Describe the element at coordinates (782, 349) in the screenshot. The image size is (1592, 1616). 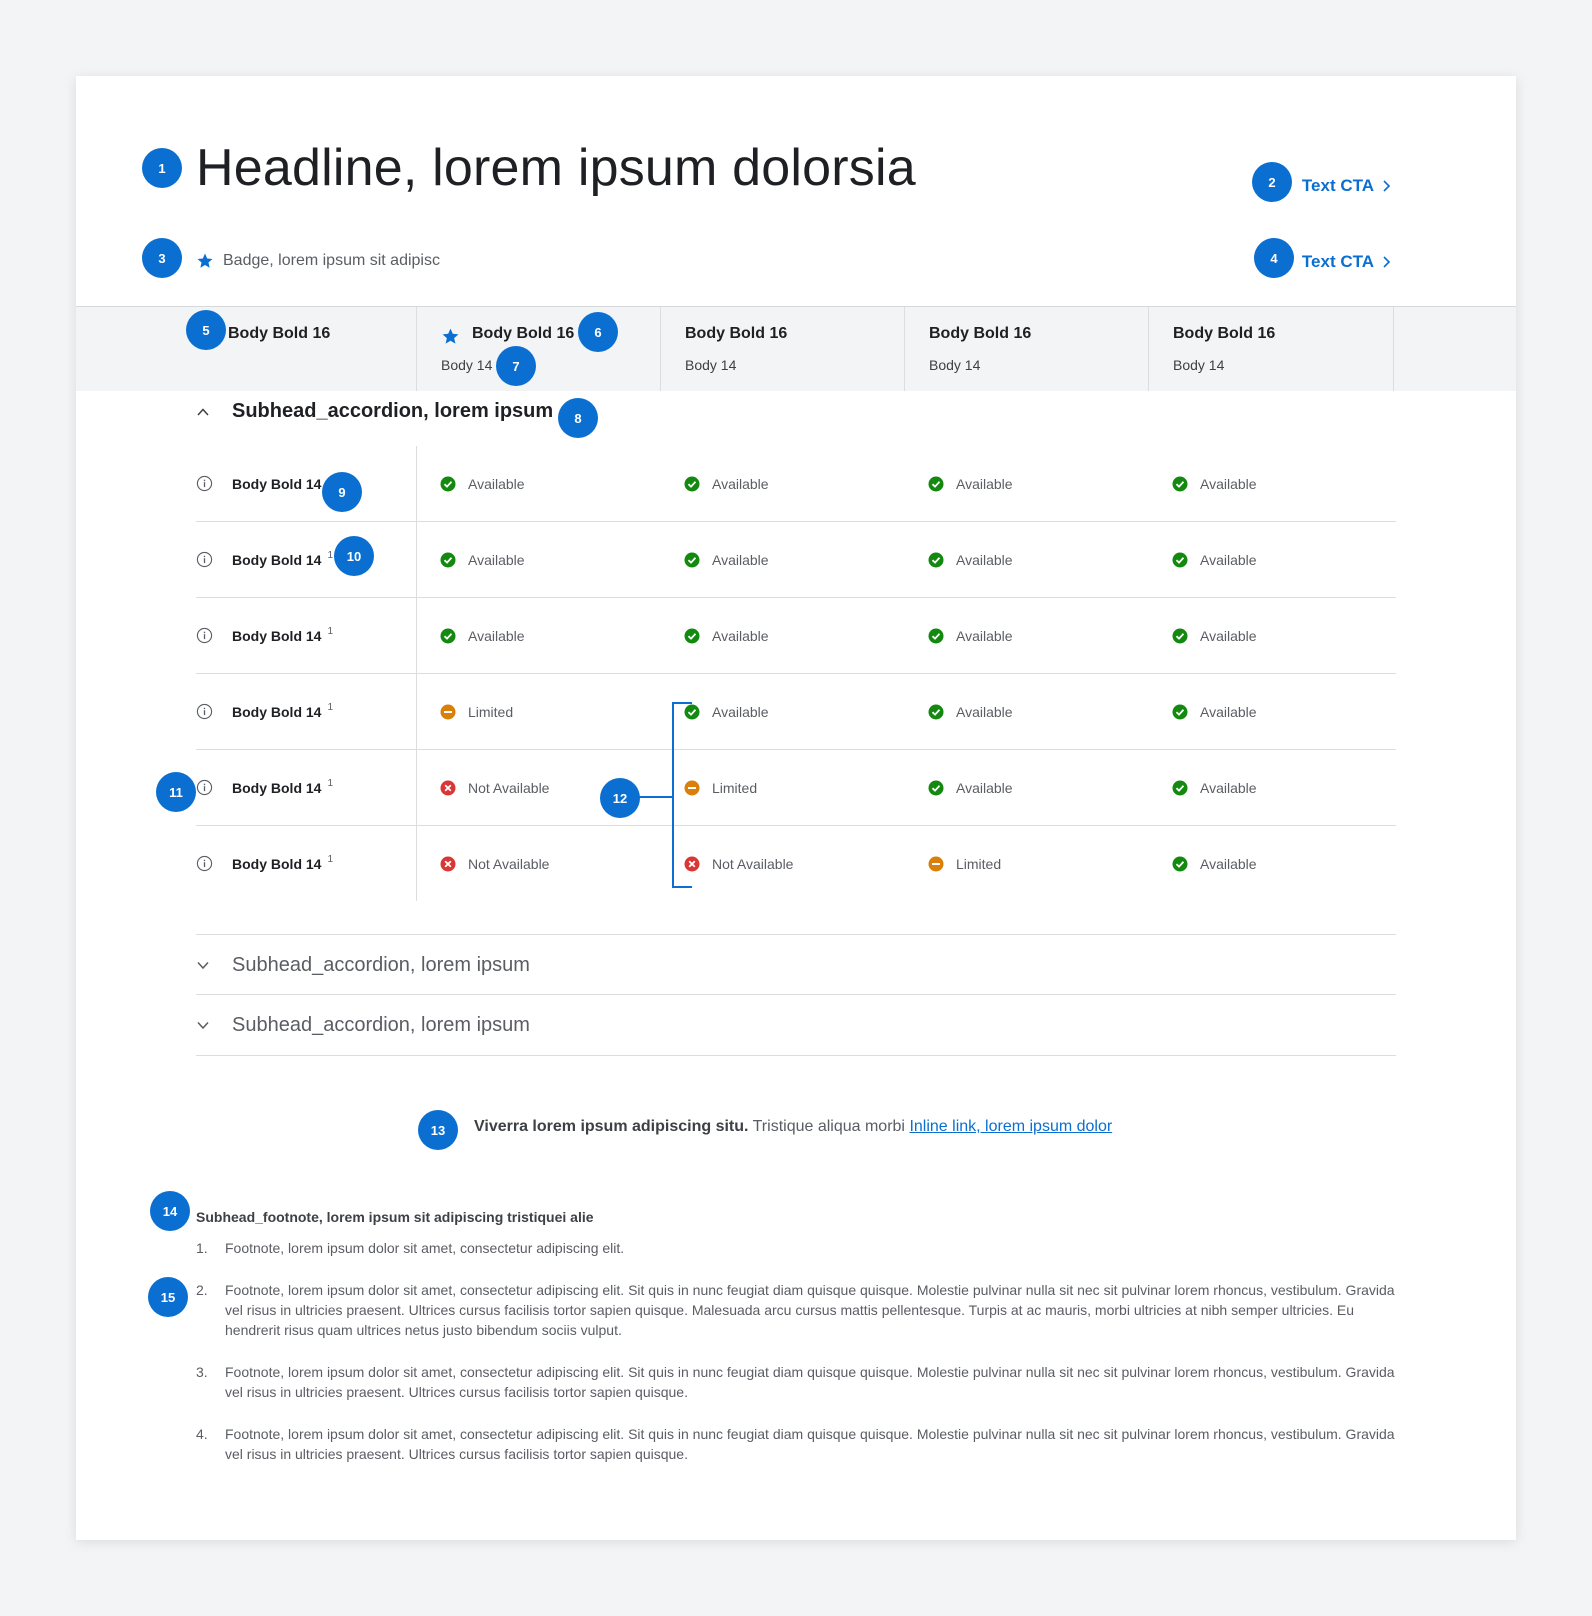
I see `column-header-2: Body Bold 16 Body 14` at that location.